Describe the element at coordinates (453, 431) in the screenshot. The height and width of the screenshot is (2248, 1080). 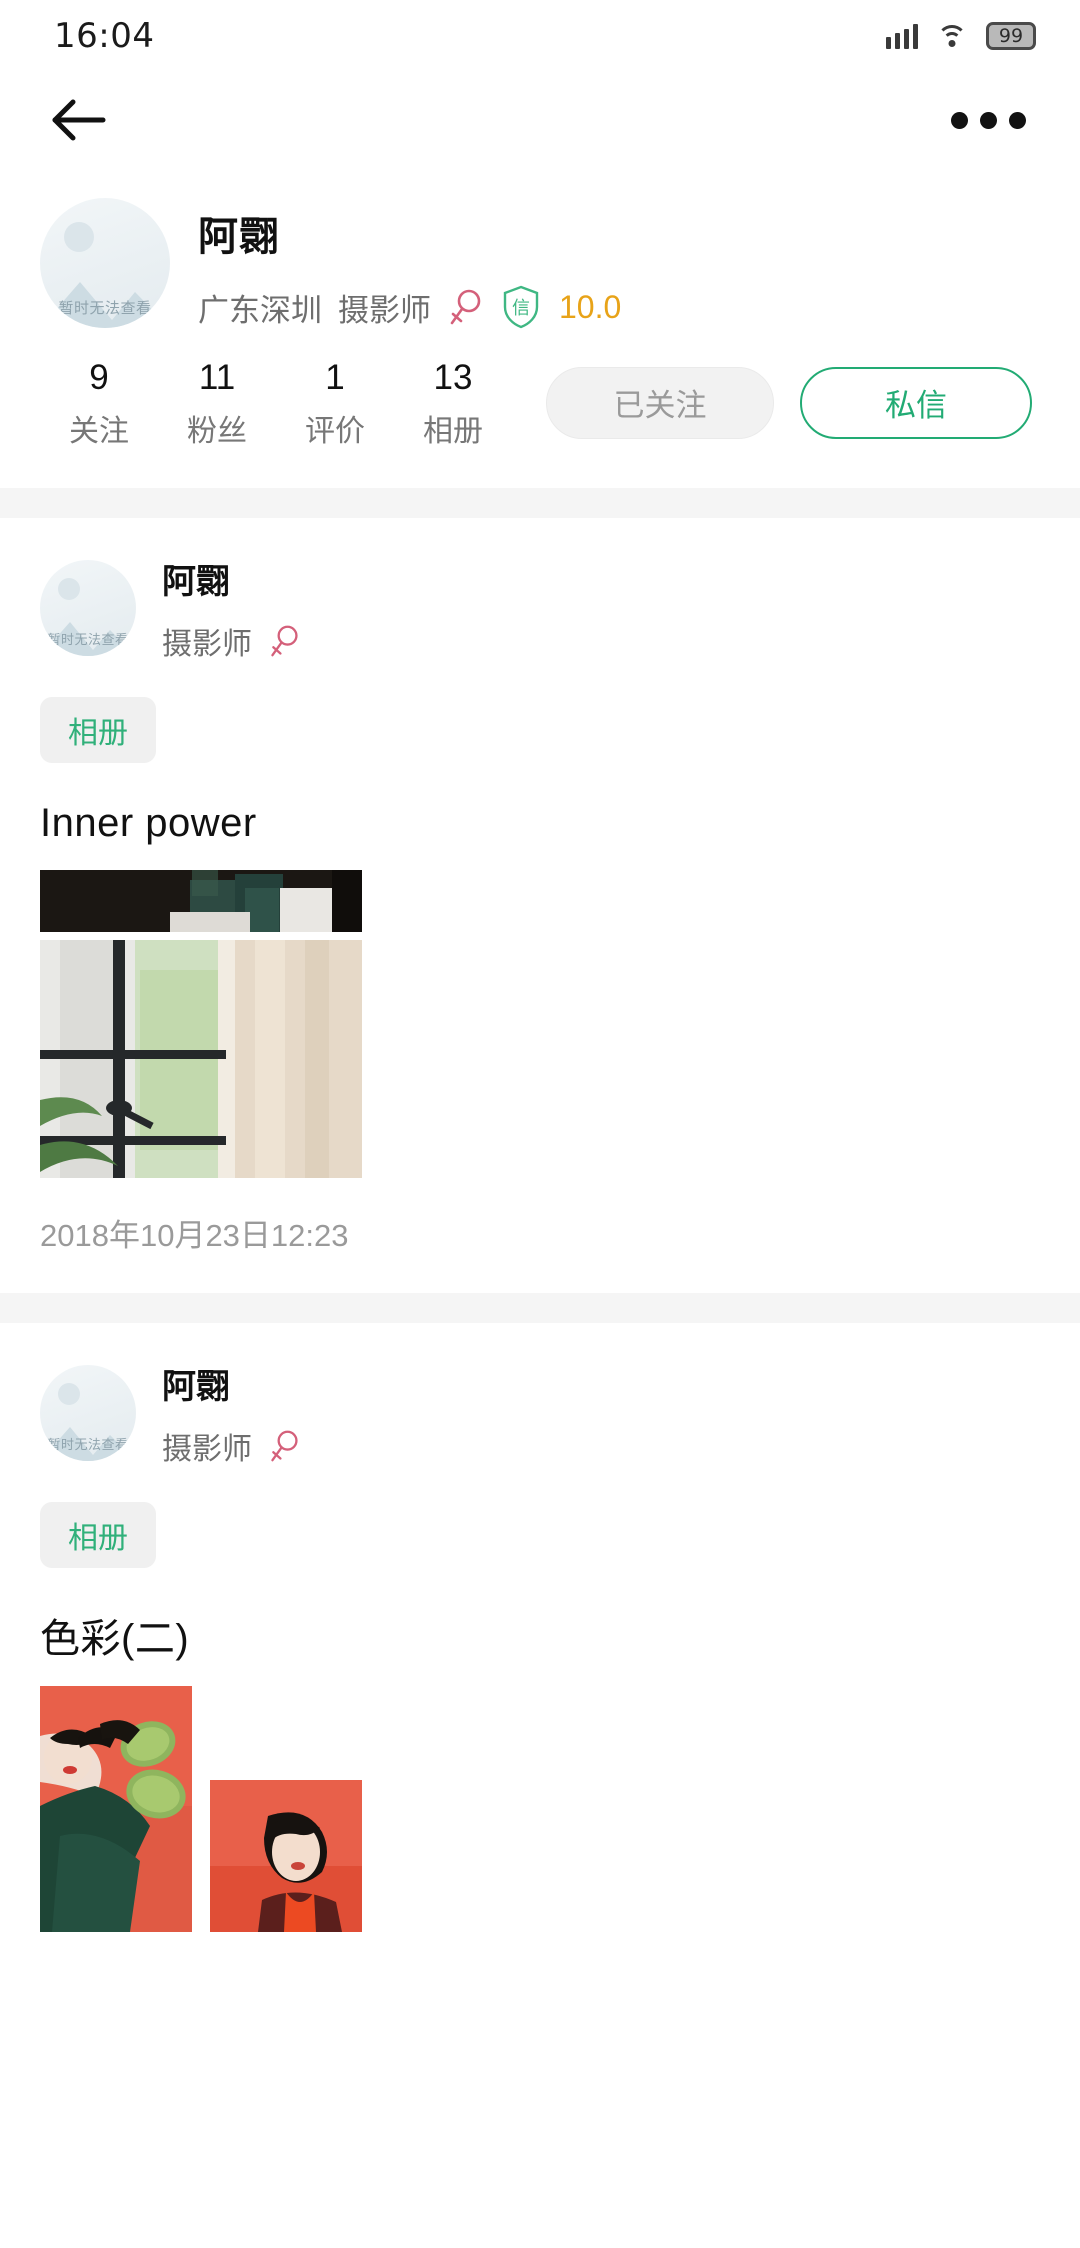
I see `stat-label: 相册` at that location.